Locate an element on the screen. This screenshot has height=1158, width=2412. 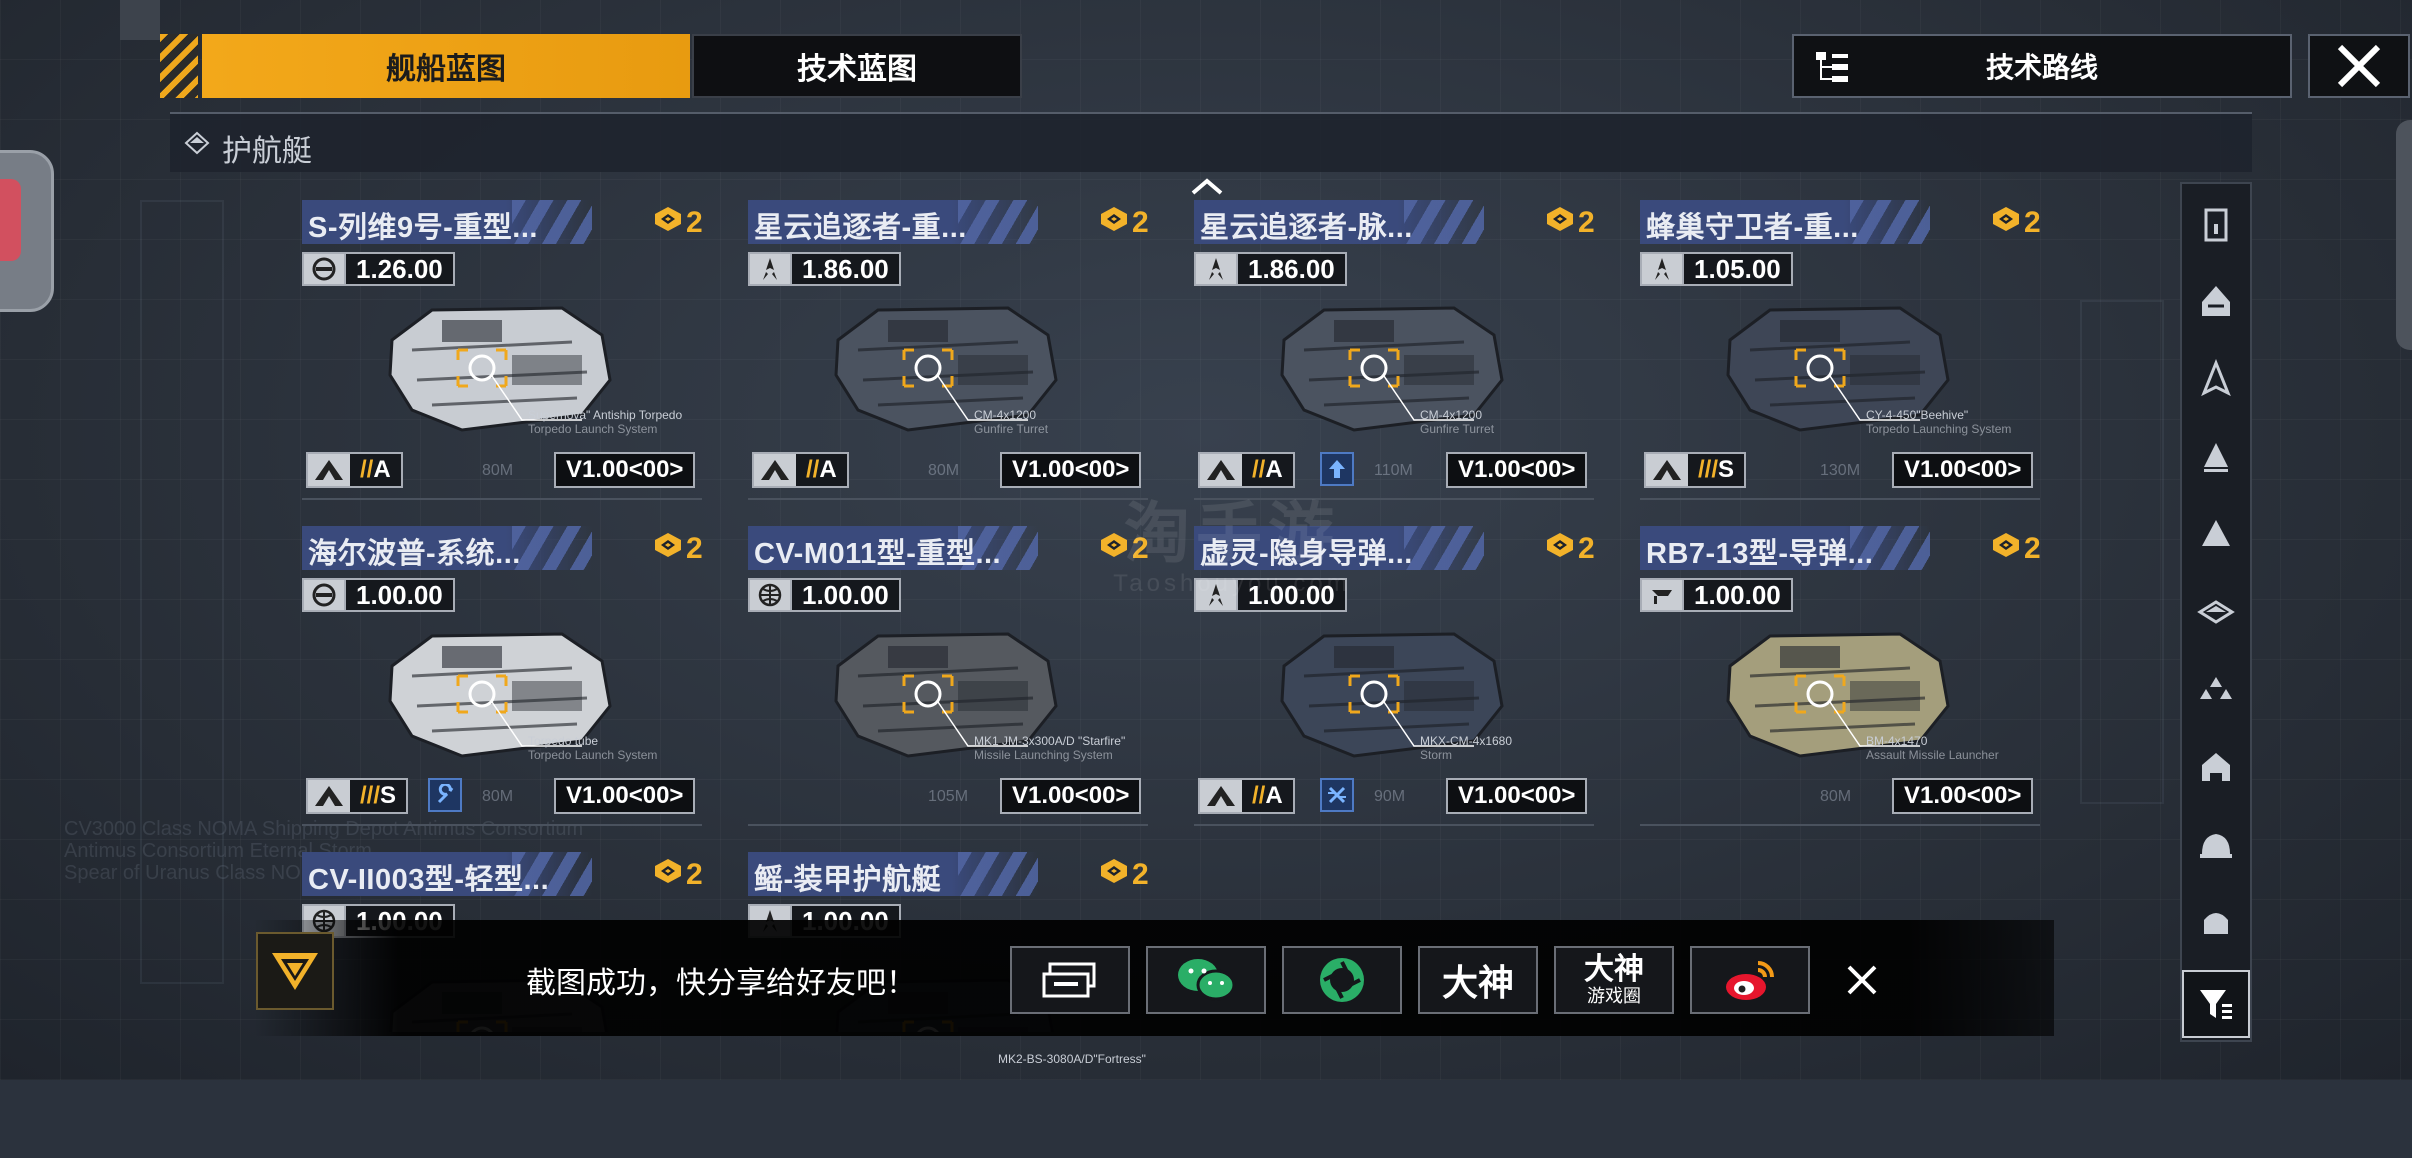
share-collapse-button is located at coordinates (295, 971).